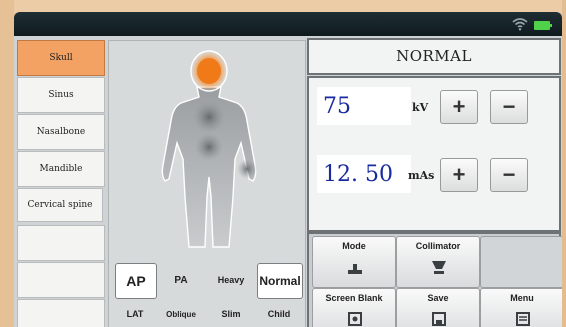 The image size is (566, 327). I want to click on mas-value: 12. 50, so click(364, 174).